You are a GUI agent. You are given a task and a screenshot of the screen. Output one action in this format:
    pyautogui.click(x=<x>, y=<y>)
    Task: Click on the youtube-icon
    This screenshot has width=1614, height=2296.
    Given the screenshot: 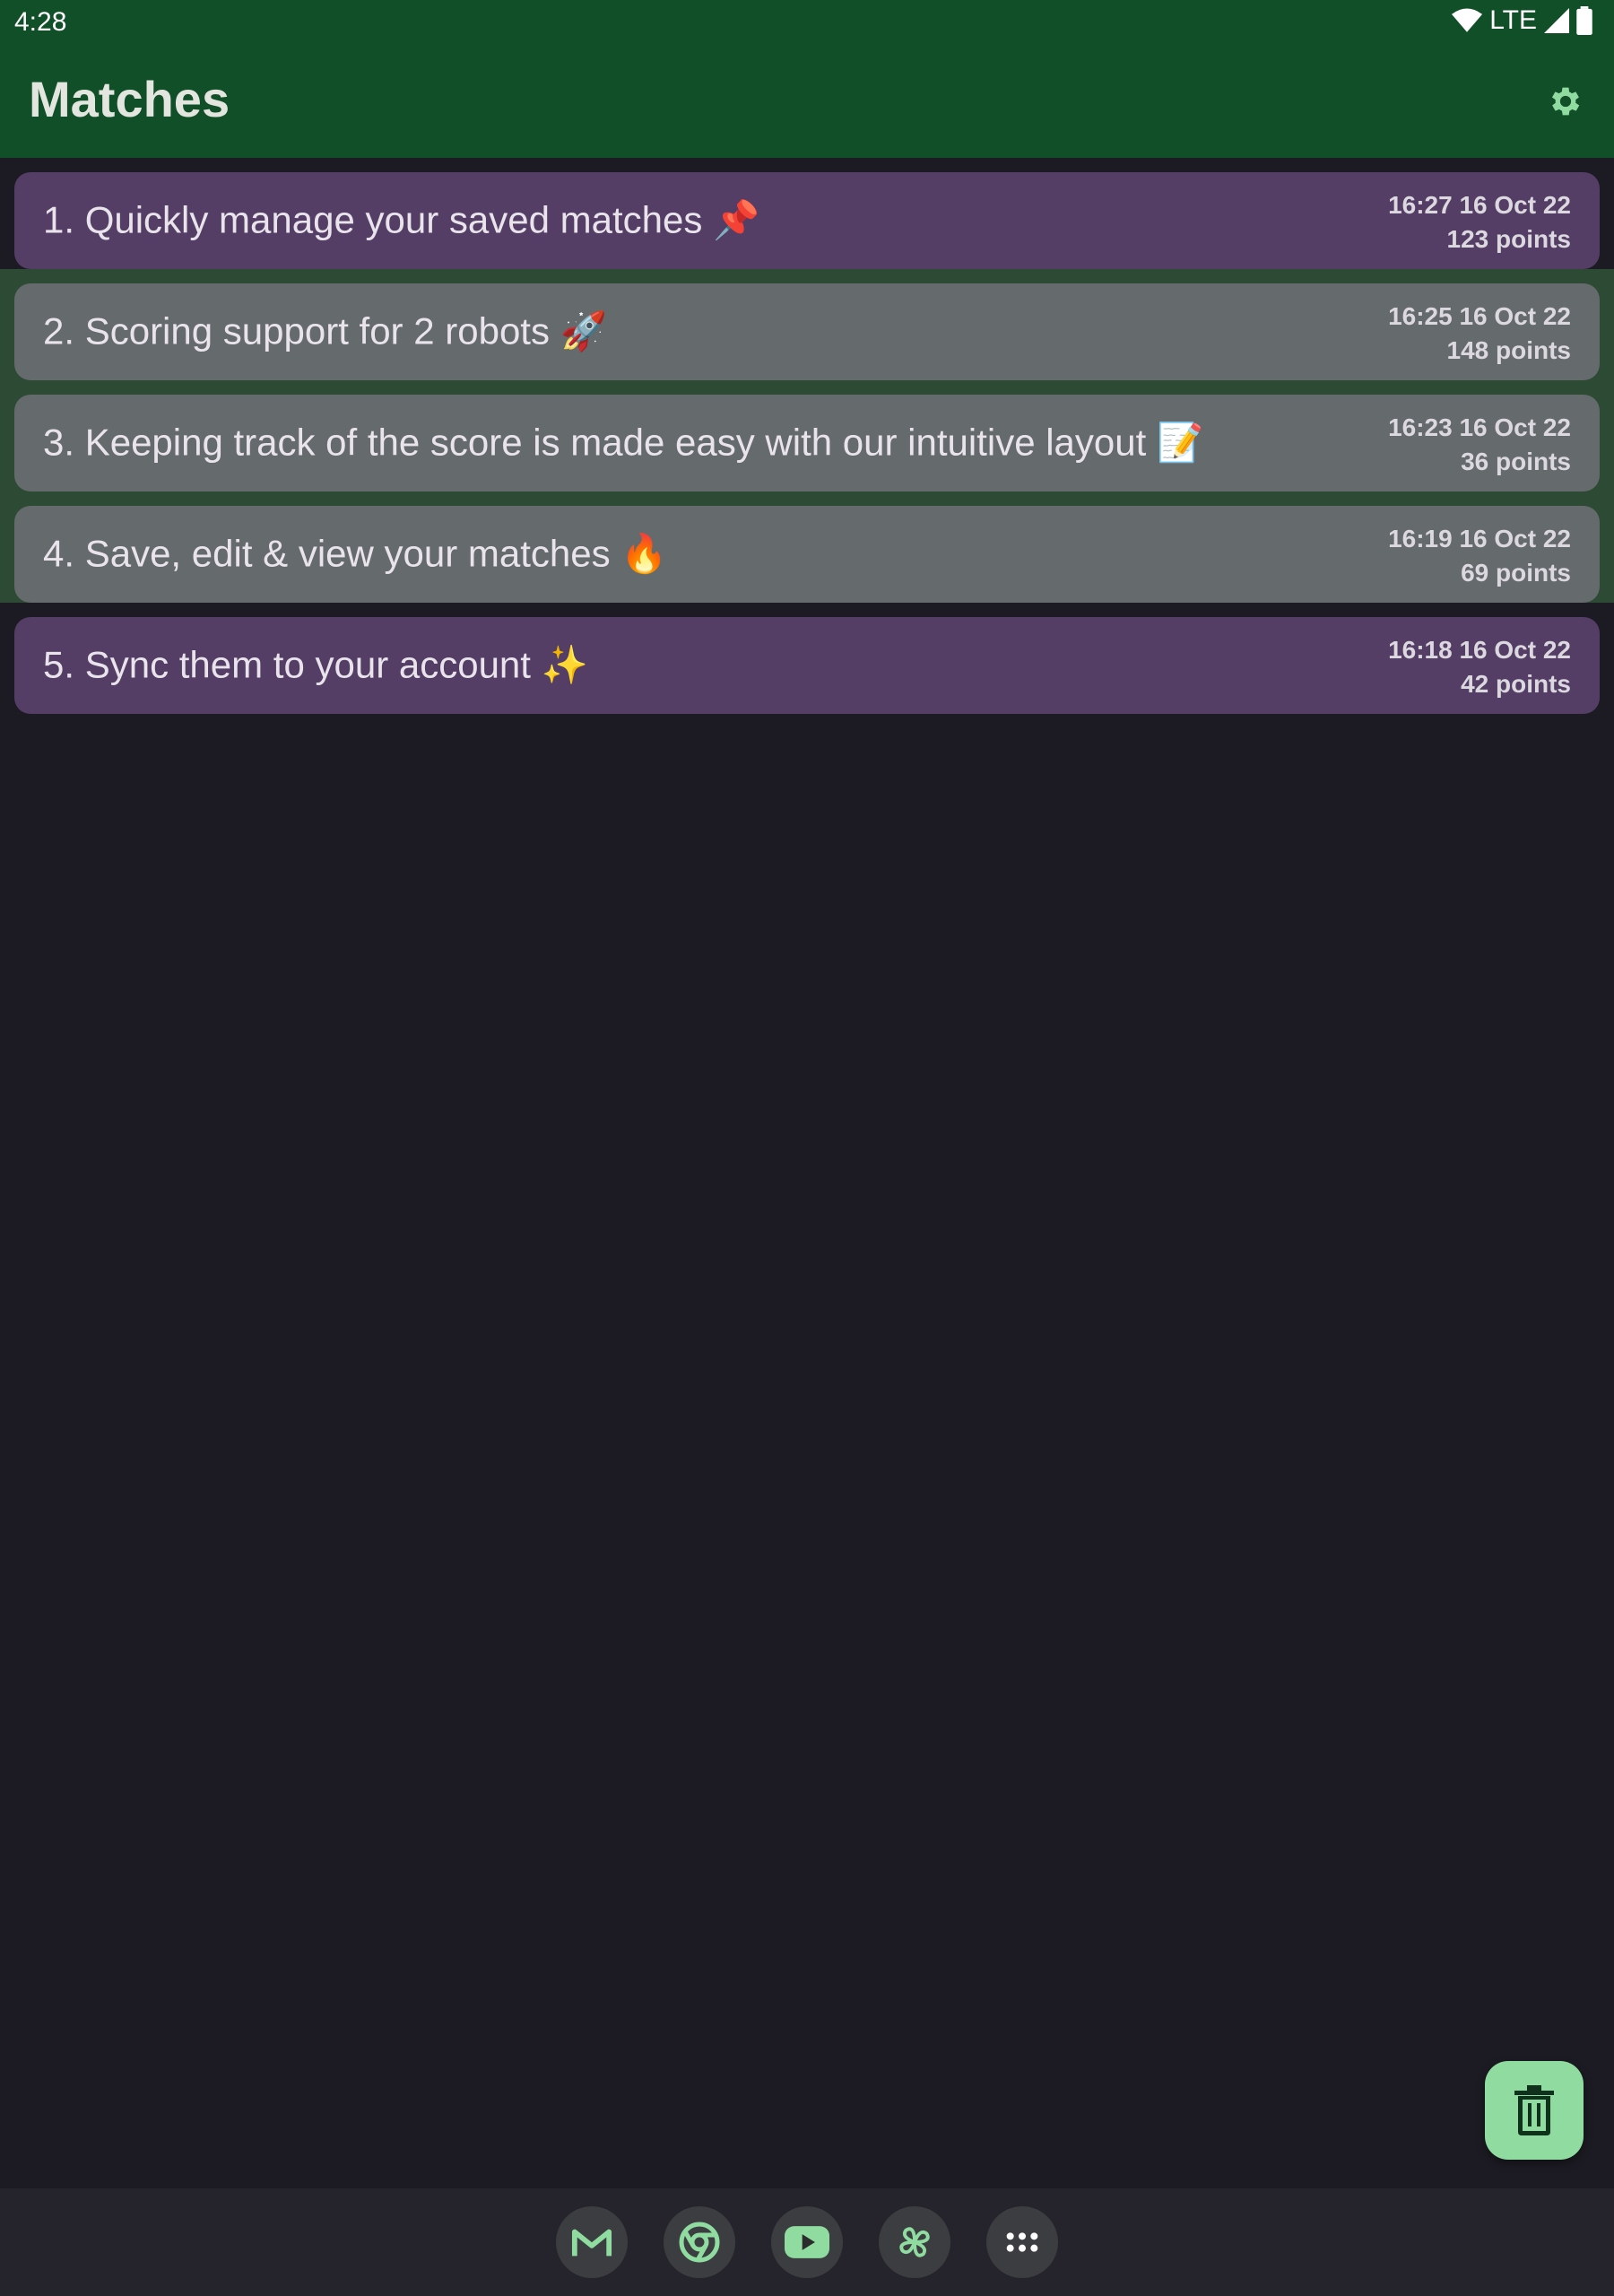 What is the action you would take?
    pyautogui.click(x=807, y=2242)
    